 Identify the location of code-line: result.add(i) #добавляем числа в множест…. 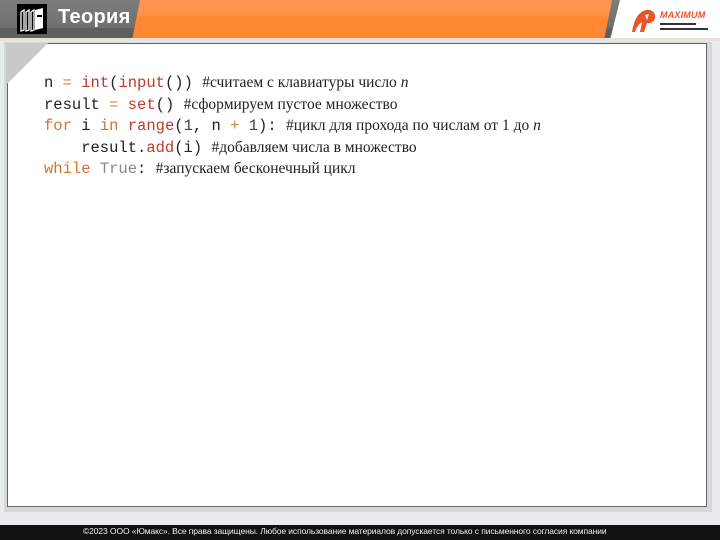
(292, 148).